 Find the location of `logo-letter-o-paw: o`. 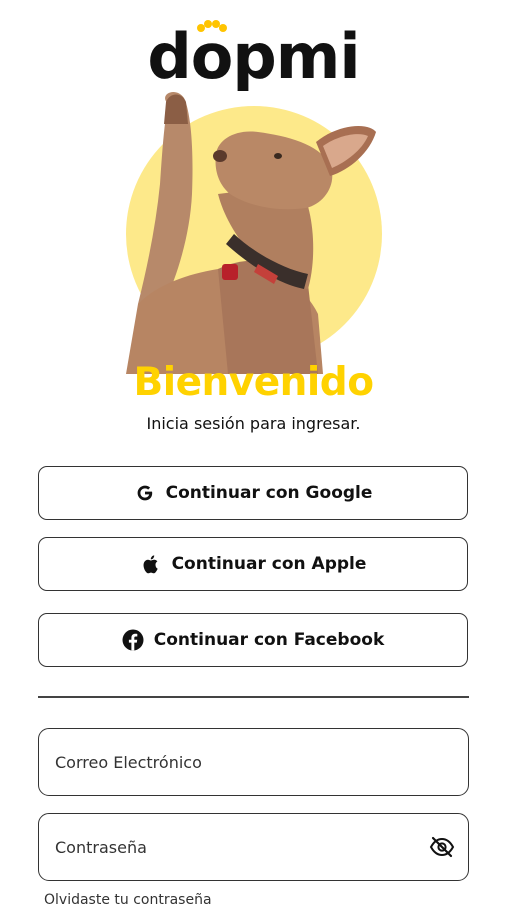

logo-letter-o-paw: o is located at coordinates (211, 56).